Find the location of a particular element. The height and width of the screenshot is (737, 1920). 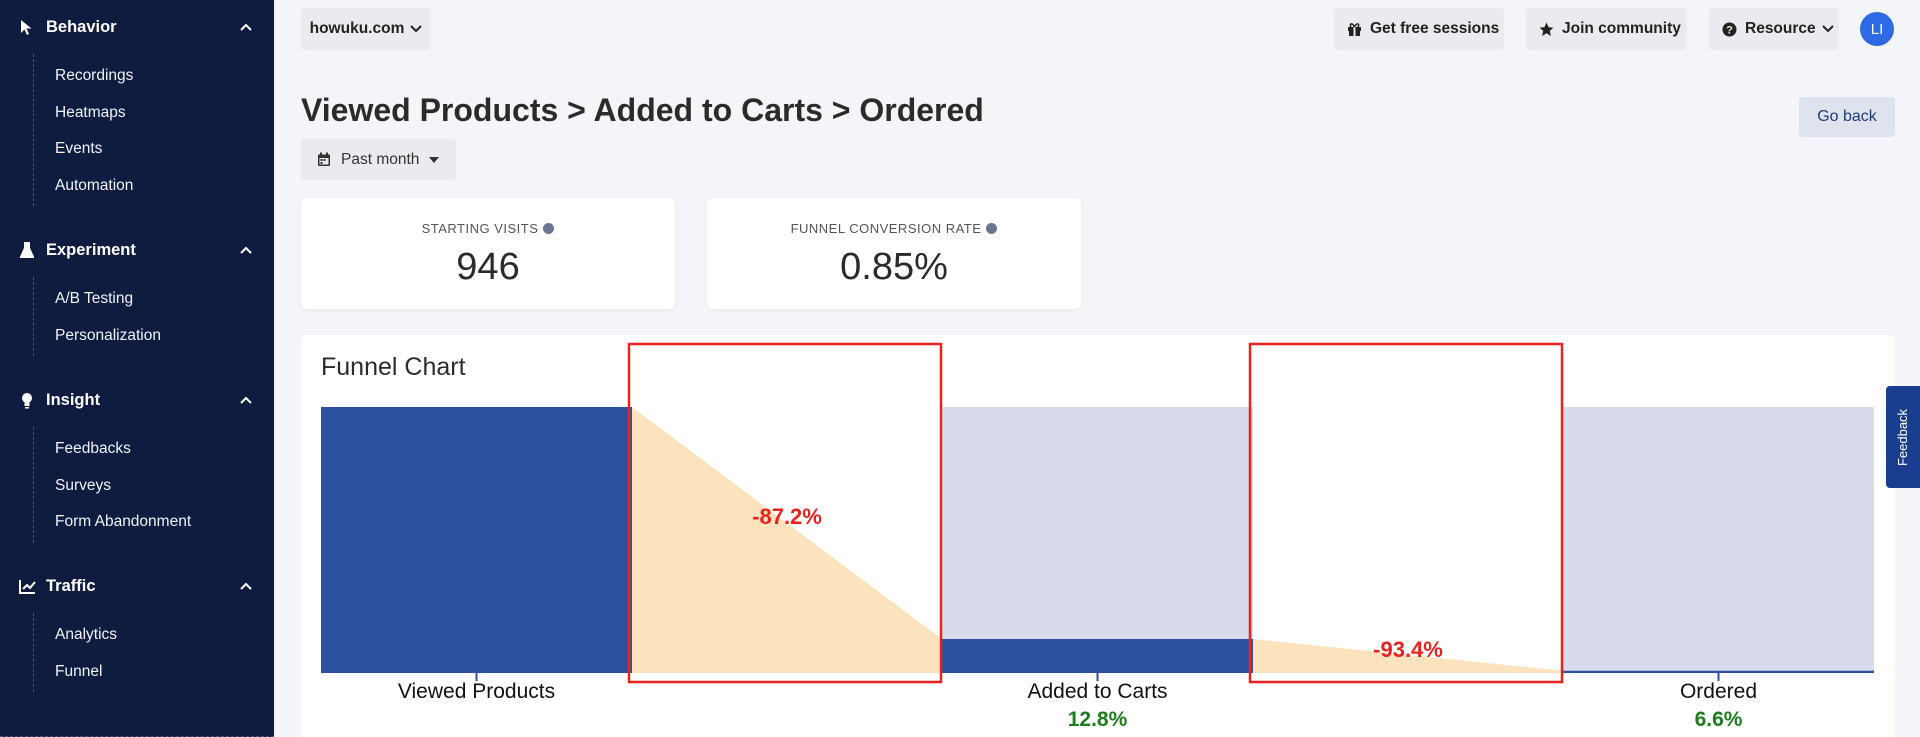

conversion-rate-label: 6.6% is located at coordinates (1719, 719).